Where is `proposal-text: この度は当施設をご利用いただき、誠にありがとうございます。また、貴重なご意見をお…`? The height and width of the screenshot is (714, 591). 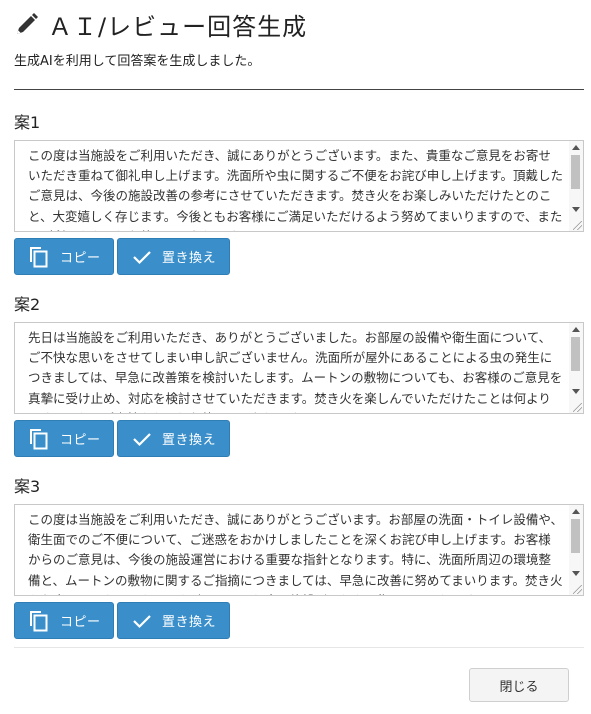
proposal-text: この度は当施設をご利用いただき、誠にありがとうございます。また、貴重なご意見をお… is located at coordinates (296, 189).